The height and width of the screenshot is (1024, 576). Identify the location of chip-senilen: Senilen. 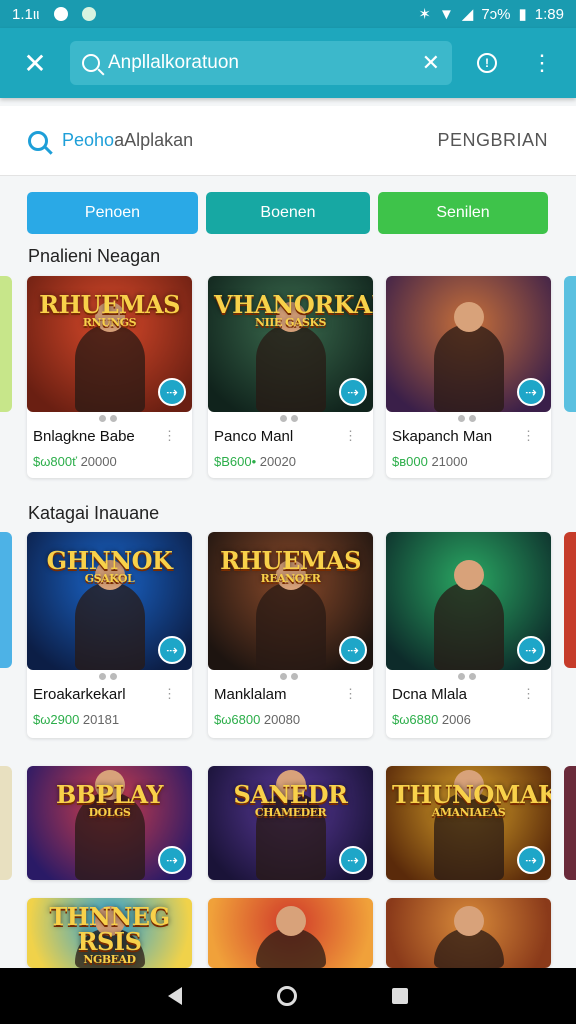
(463, 213).